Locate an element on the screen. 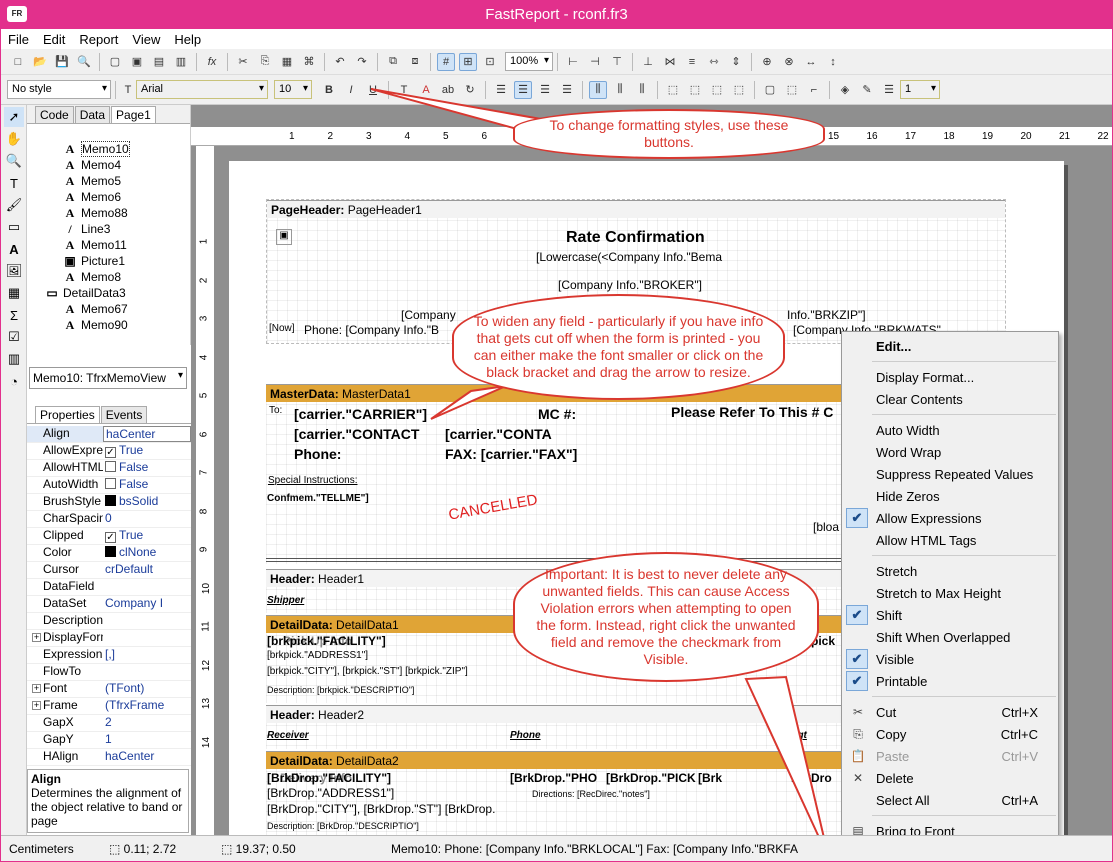 The image size is (1113, 862). size-value: 19.37; 0.50 is located at coordinates (265, 849).